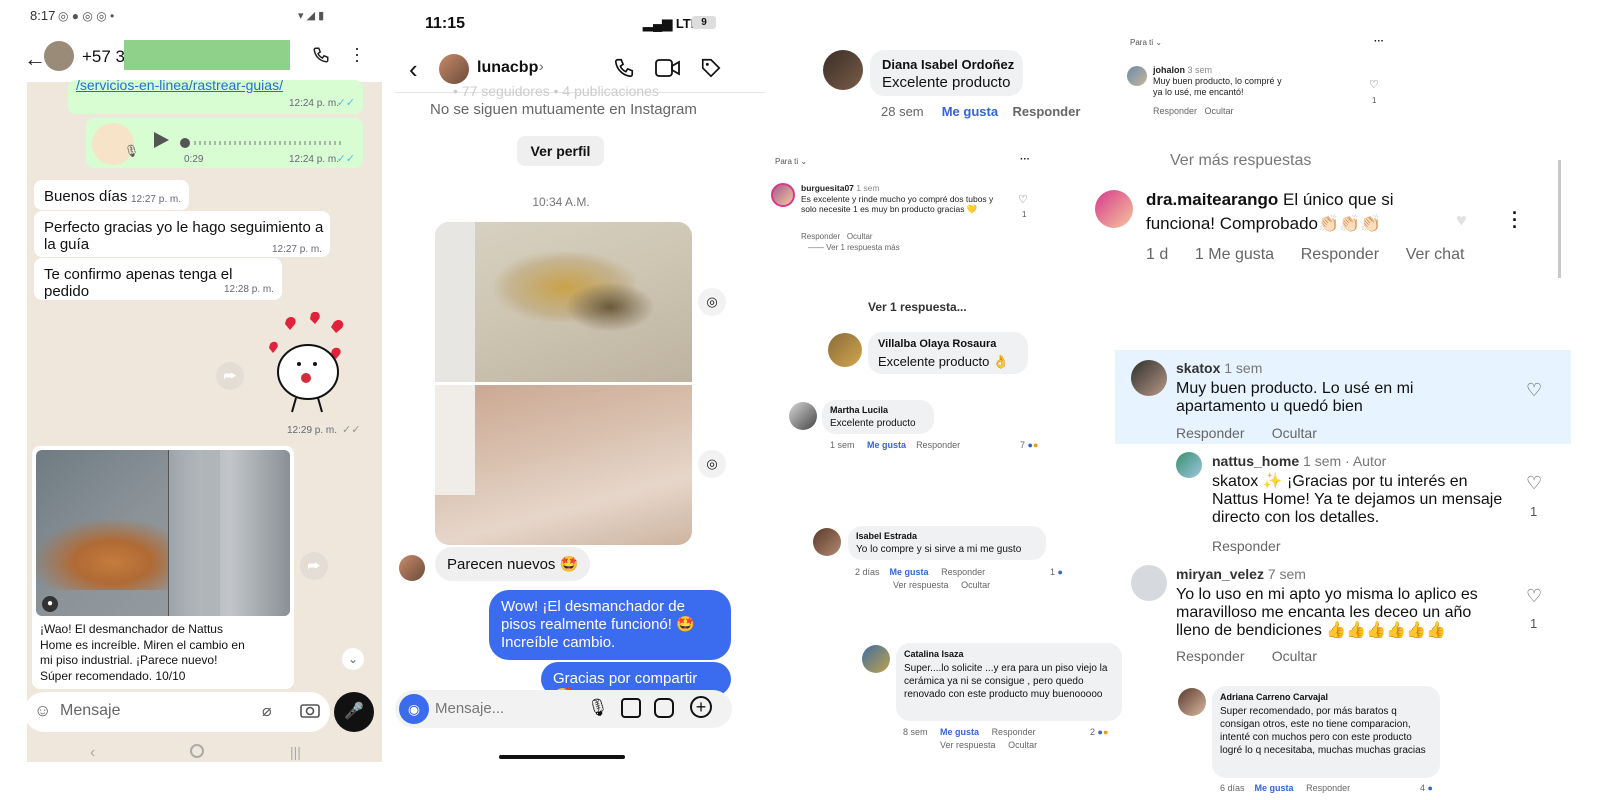 This screenshot has width=1600, height=800. What do you see at coordinates (507, 68) in the screenshot?
I see `username: lunacbp` at bounding box center [507, 68].